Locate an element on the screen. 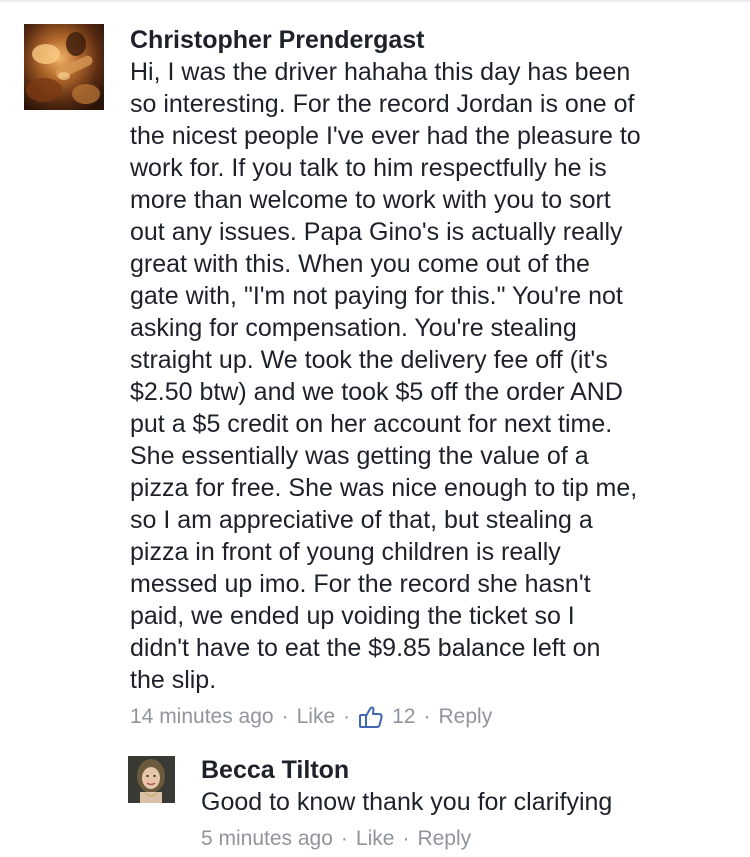  comment-author: Becca Tilton is located at coordinates (471, 770).